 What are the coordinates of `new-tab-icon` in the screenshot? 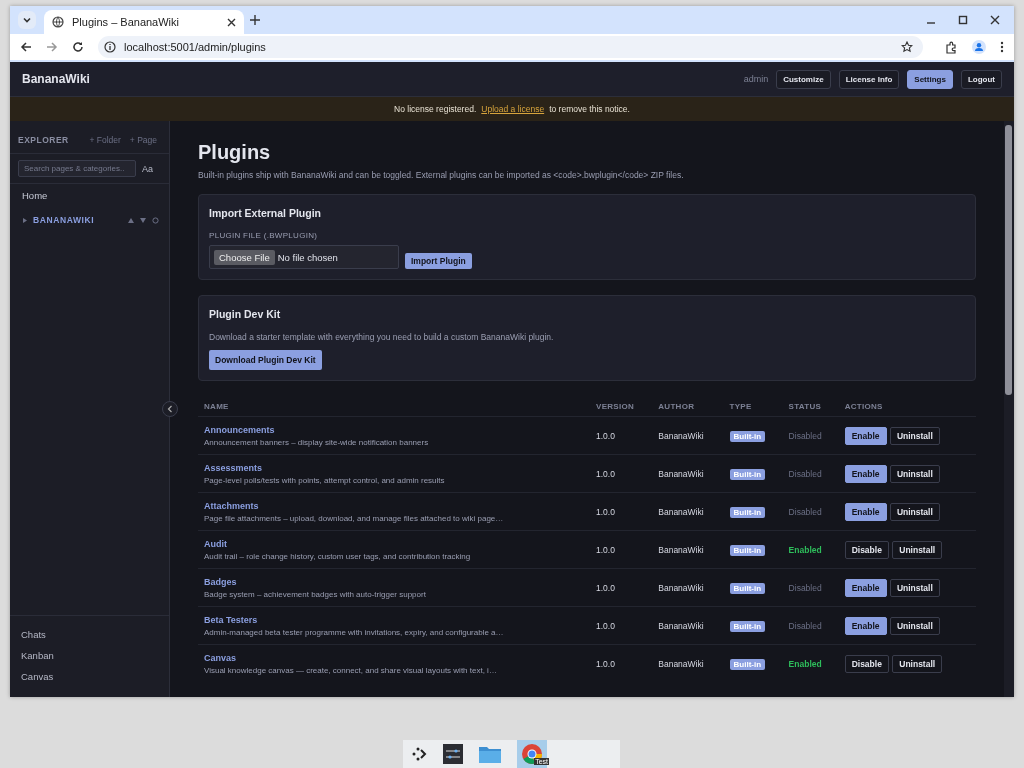 It's located at (255, 20).